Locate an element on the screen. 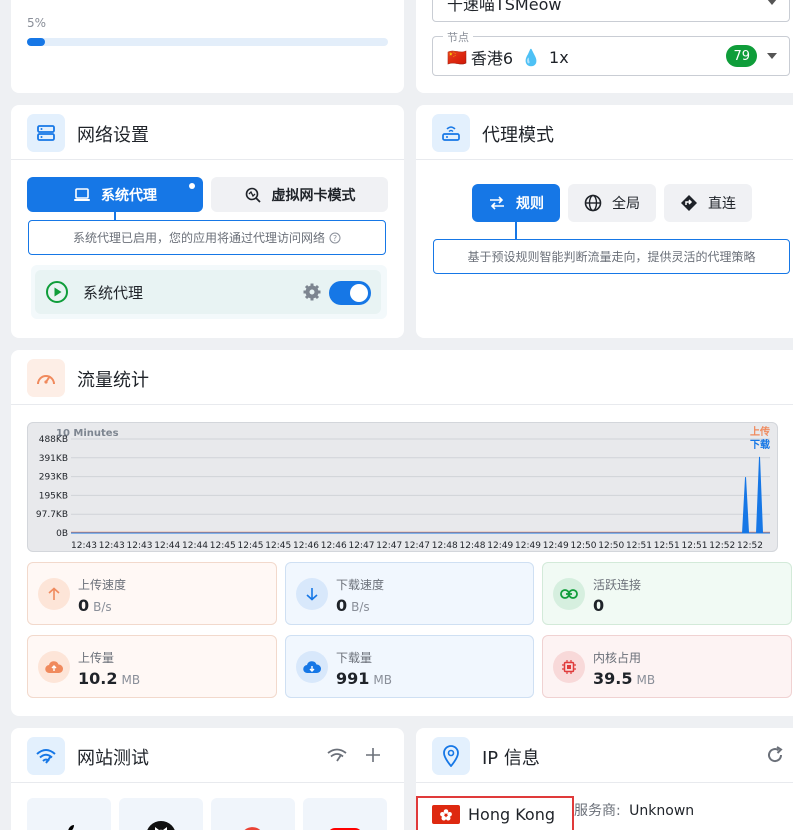 The image size is (793, 830). help-circle-icon: ? is located at coordinates (335, 237).